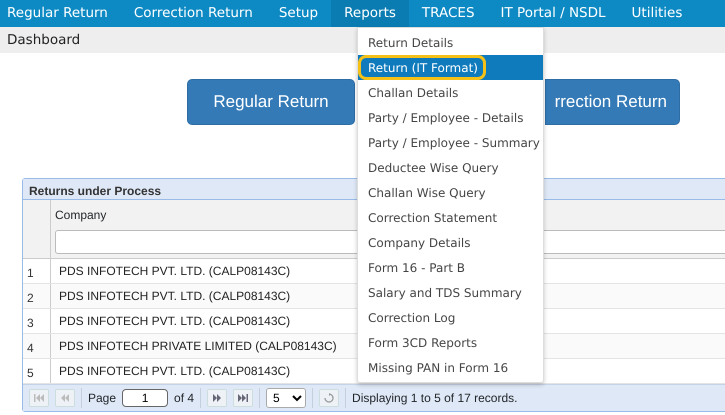 Image resolution: width=725 pixels, height=415 pixels. Describe the element at coordinates (37, 371) in the screenshot. I see `row-number: 5` at that location.